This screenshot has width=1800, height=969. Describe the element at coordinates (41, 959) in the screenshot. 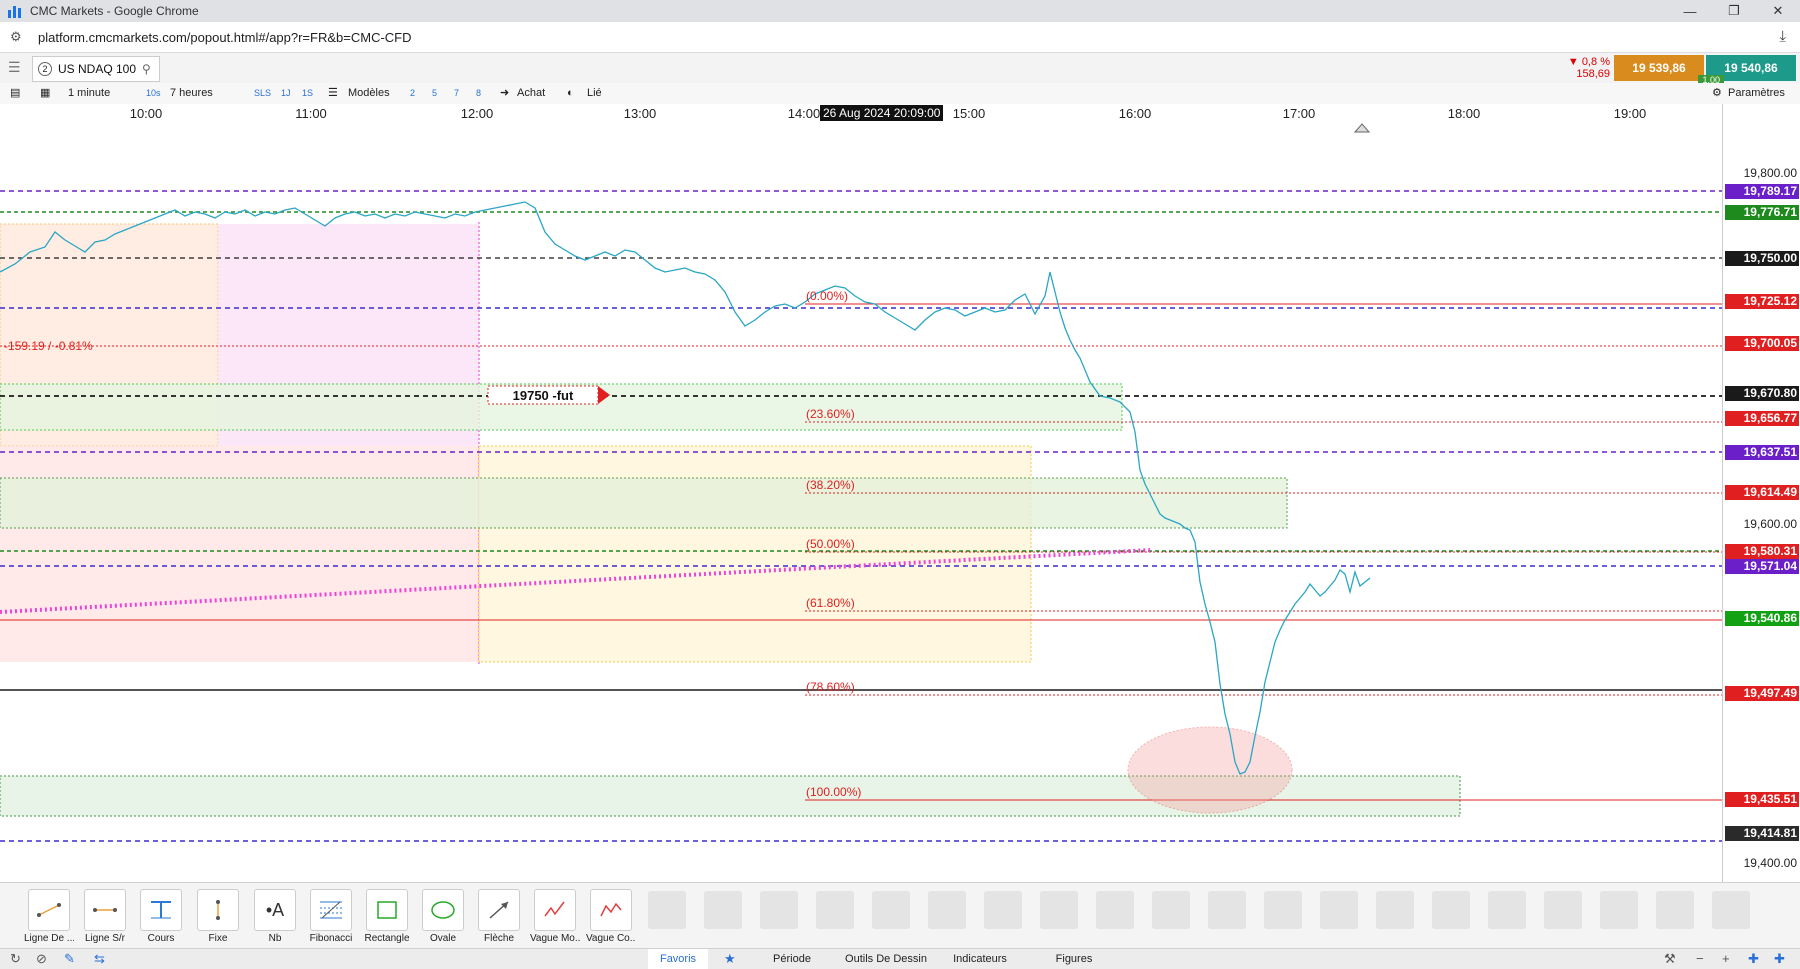

I see `cancel-icon: ⊘` at that location.